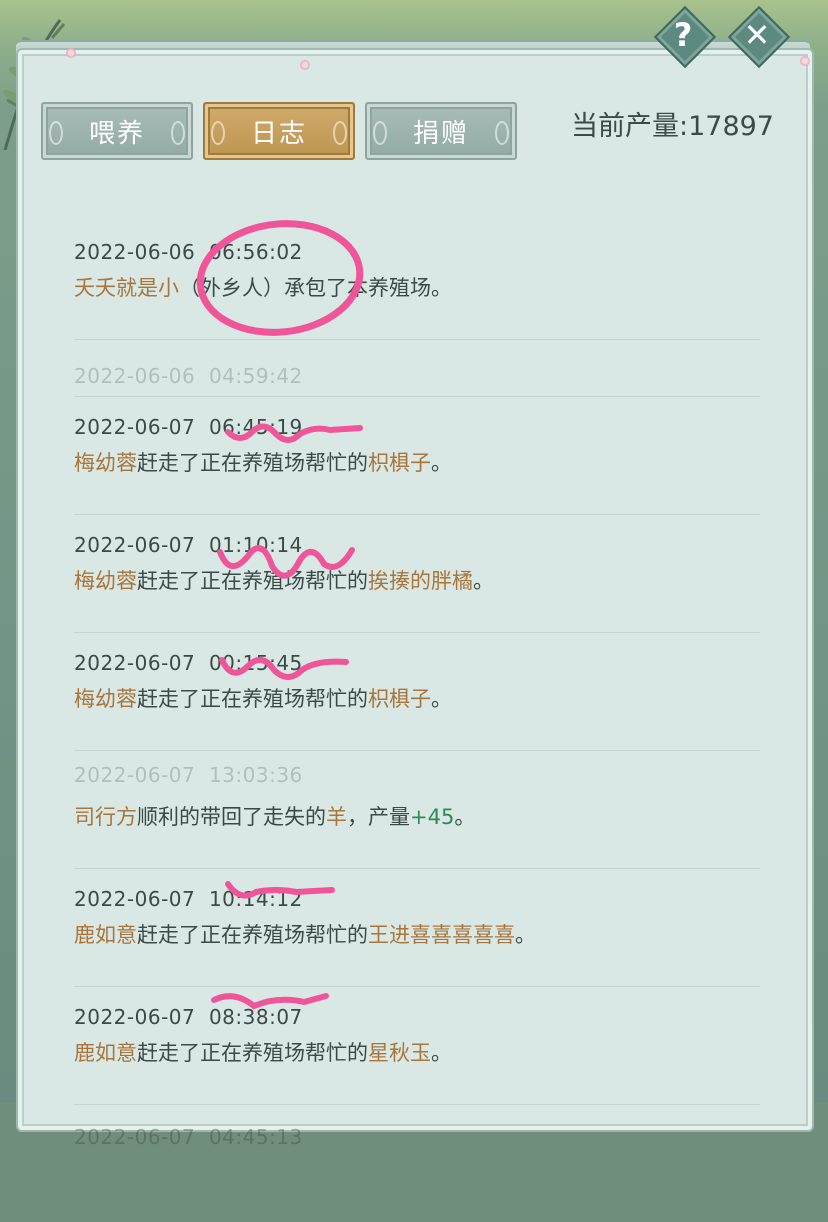  I want to click on log-entry: 2022-06-07 00:15:45 梅幼蓉赶走了正在养殖场帮忙的枳椇子。, so click(417, 692).